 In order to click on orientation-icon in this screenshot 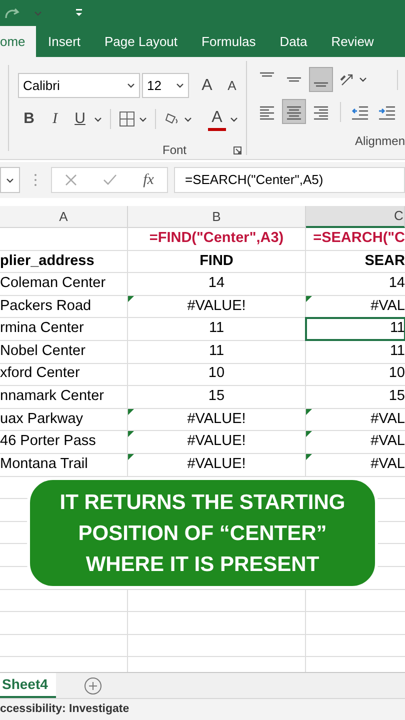, I will do `click(347, 80)`.